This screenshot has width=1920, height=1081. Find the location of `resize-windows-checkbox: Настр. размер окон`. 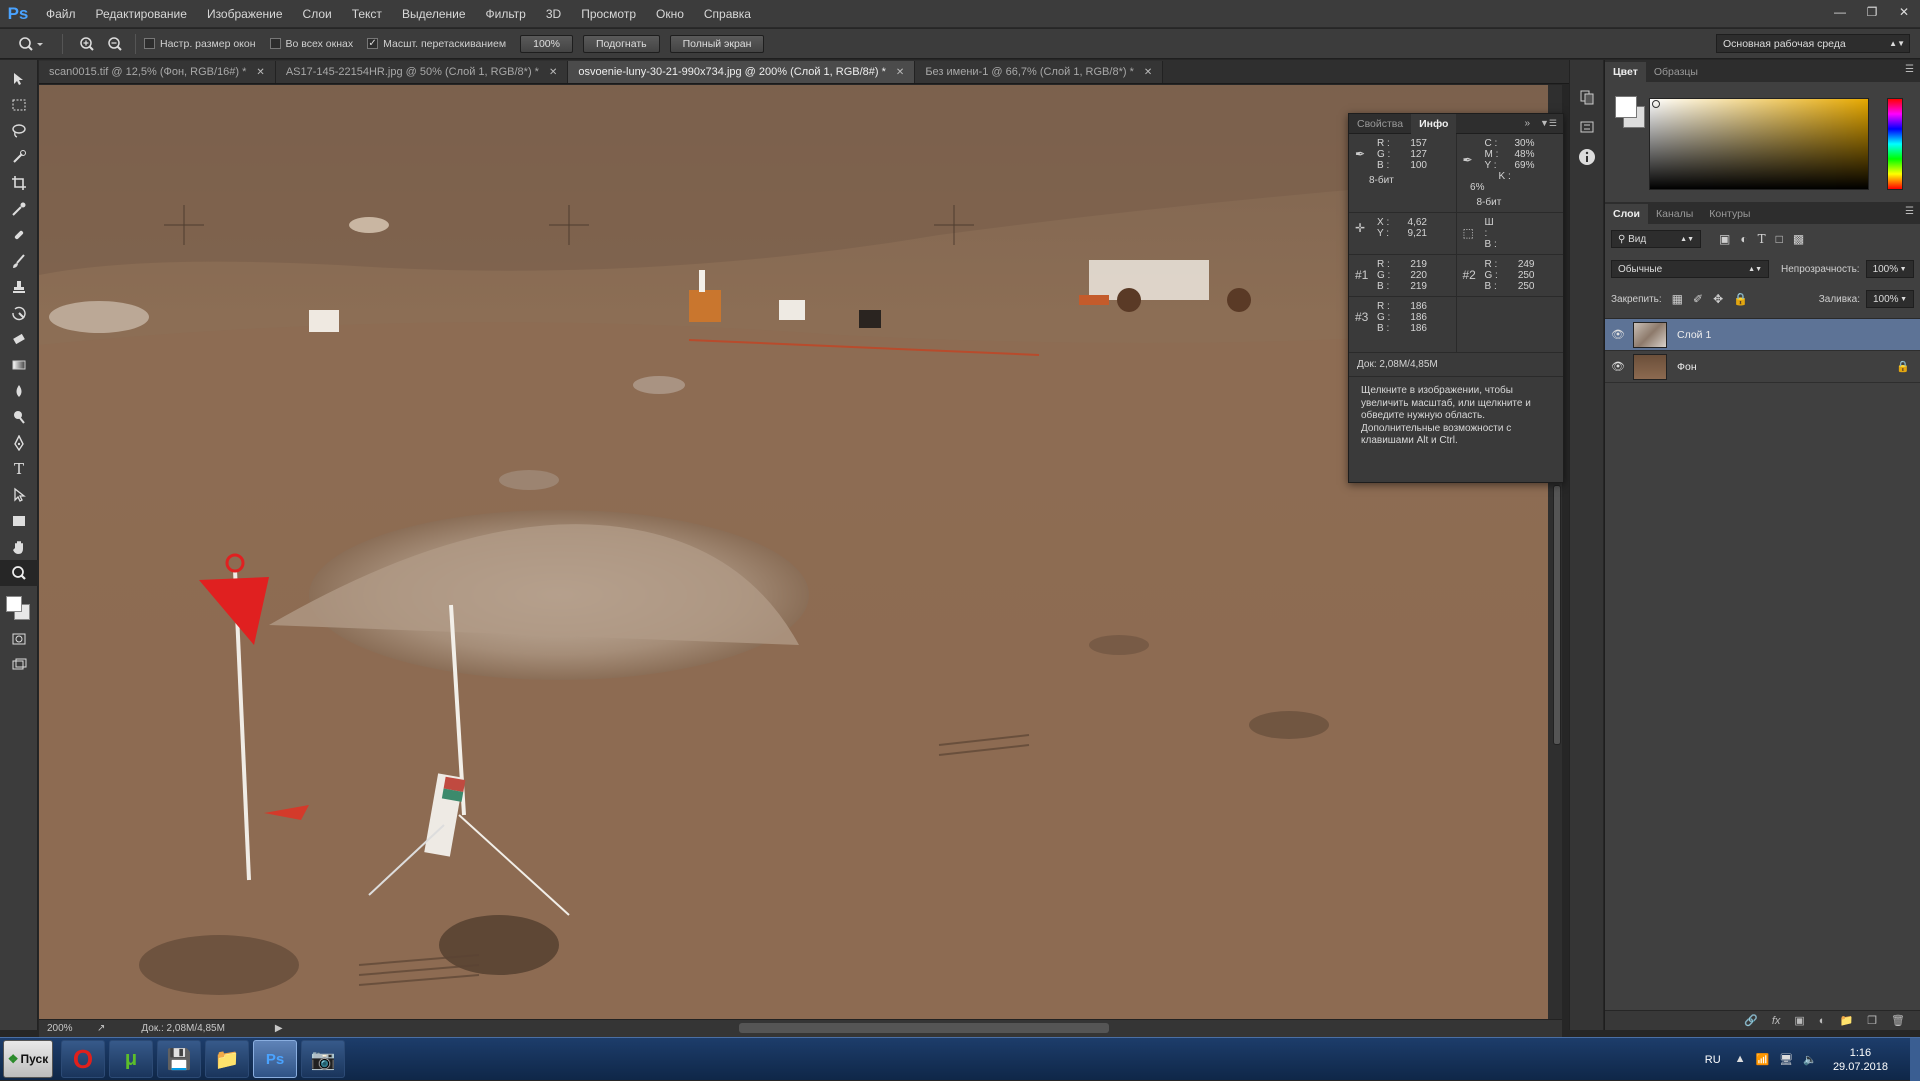

resize-windows-checkbox: Настр. размер окон is located at coordinates (200, 44).